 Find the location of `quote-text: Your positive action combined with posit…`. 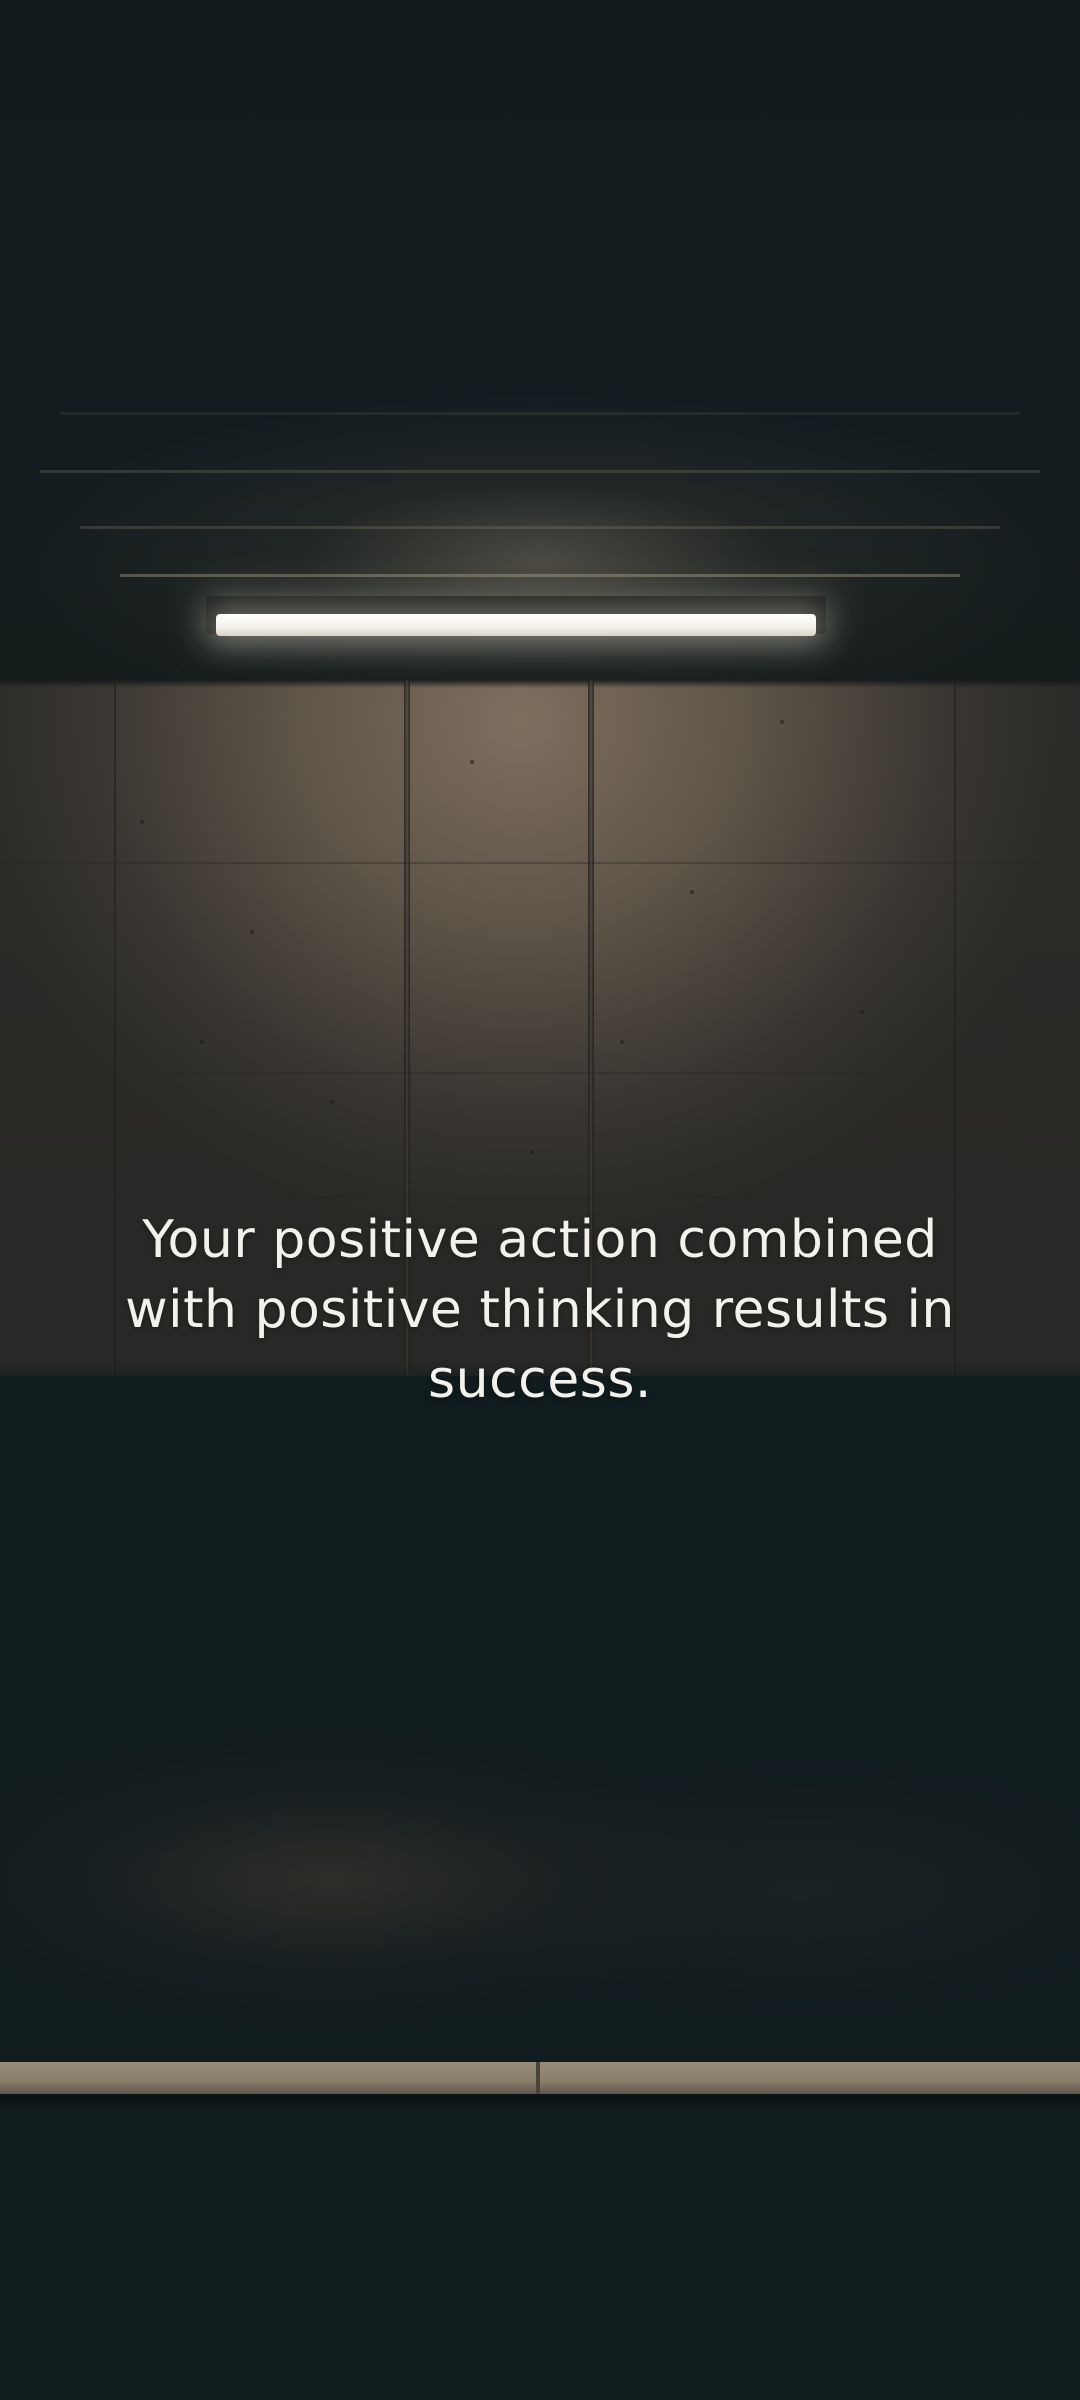

quote-text: Your positive action combined with posit… is located at coordinates (540, 1310).